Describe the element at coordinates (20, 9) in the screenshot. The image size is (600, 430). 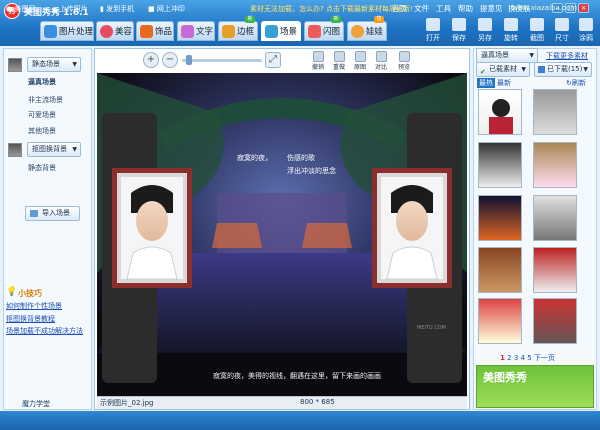
I see `meitu-web-link: ● 美图网` at that location.